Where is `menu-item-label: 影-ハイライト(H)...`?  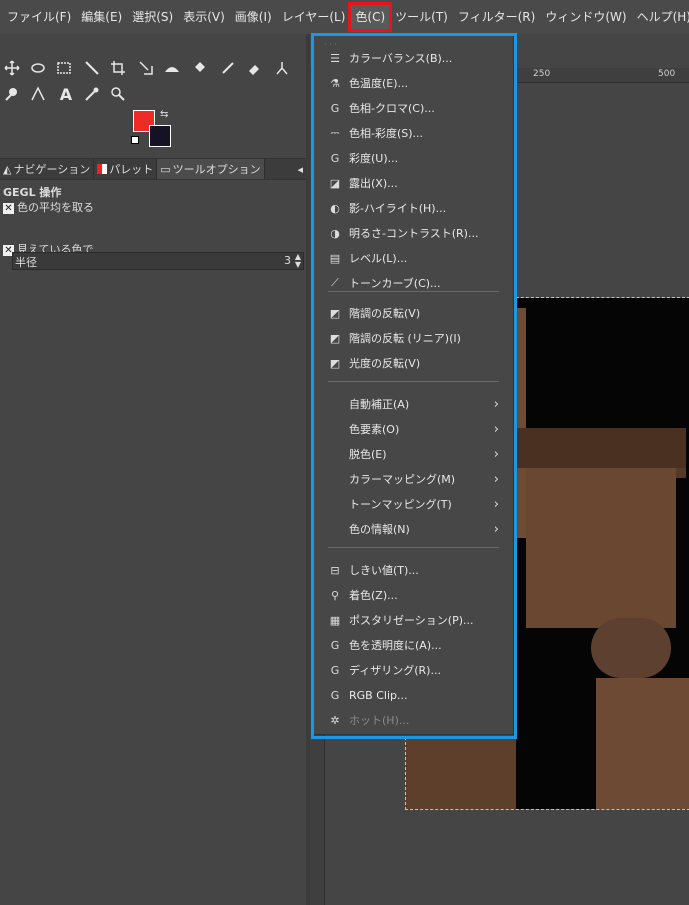
menu-item-label: 影-ハイライト(H)... is located at coordinates (398, 208).